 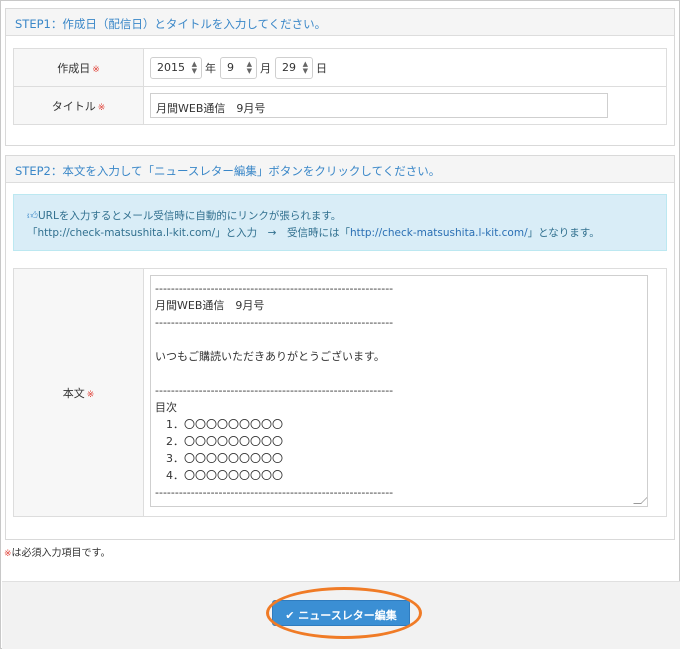 What do you see at coordinates (640, 500) in the screenshot?
I see `resize-handle-icon` at bounding box center [640, 500].